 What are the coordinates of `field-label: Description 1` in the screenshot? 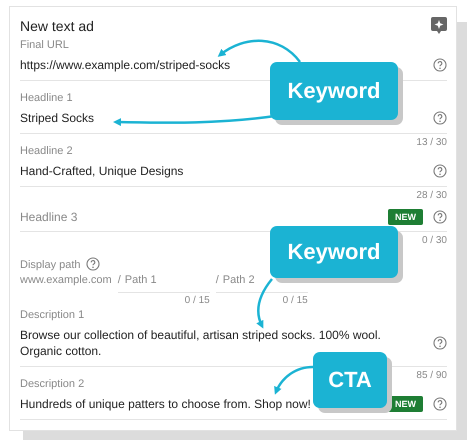 It's located at (52, 315).